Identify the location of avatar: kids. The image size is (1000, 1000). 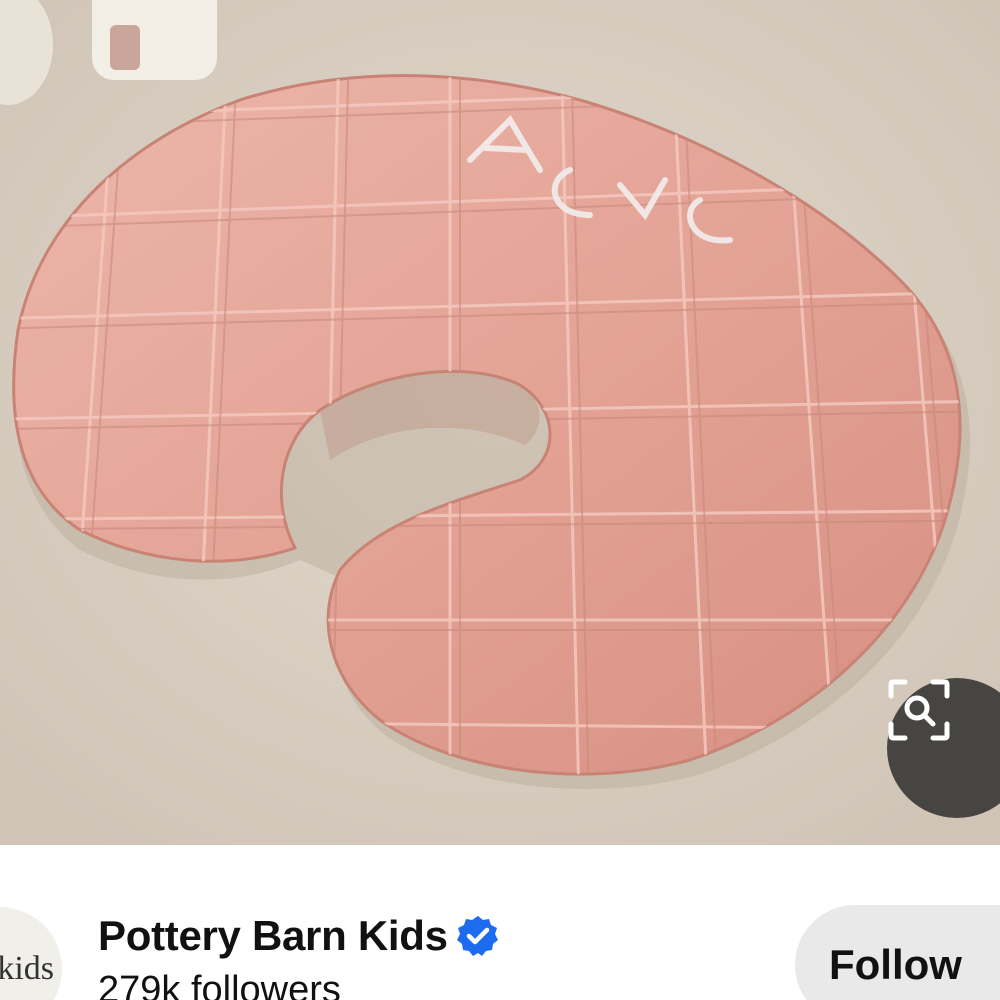
(31, 953).